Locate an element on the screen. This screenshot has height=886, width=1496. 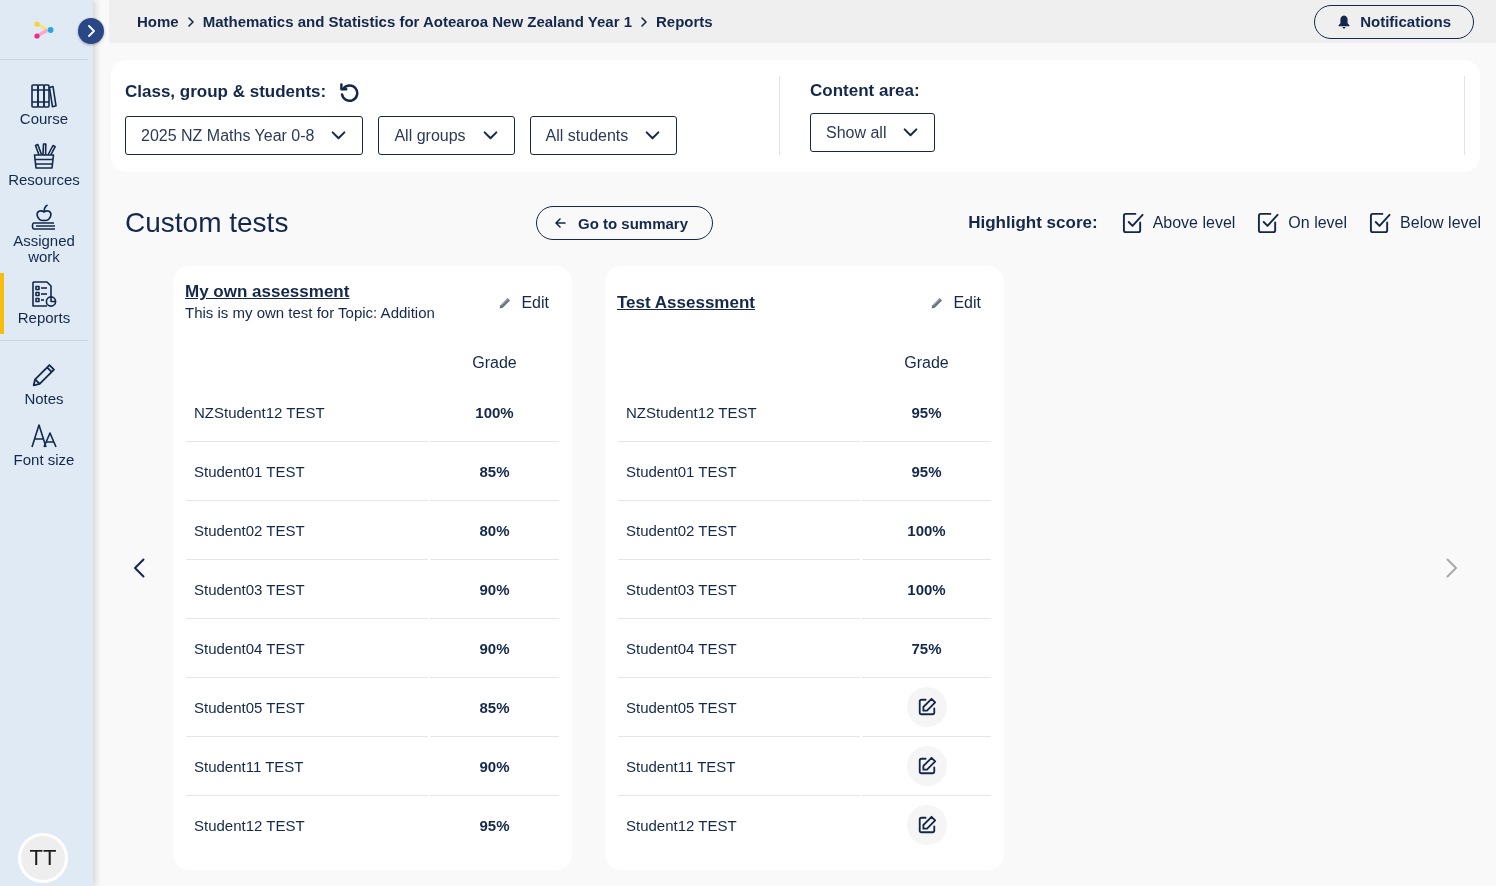
sidebar-tool-item: Font size is located at coordinates (44, 445).